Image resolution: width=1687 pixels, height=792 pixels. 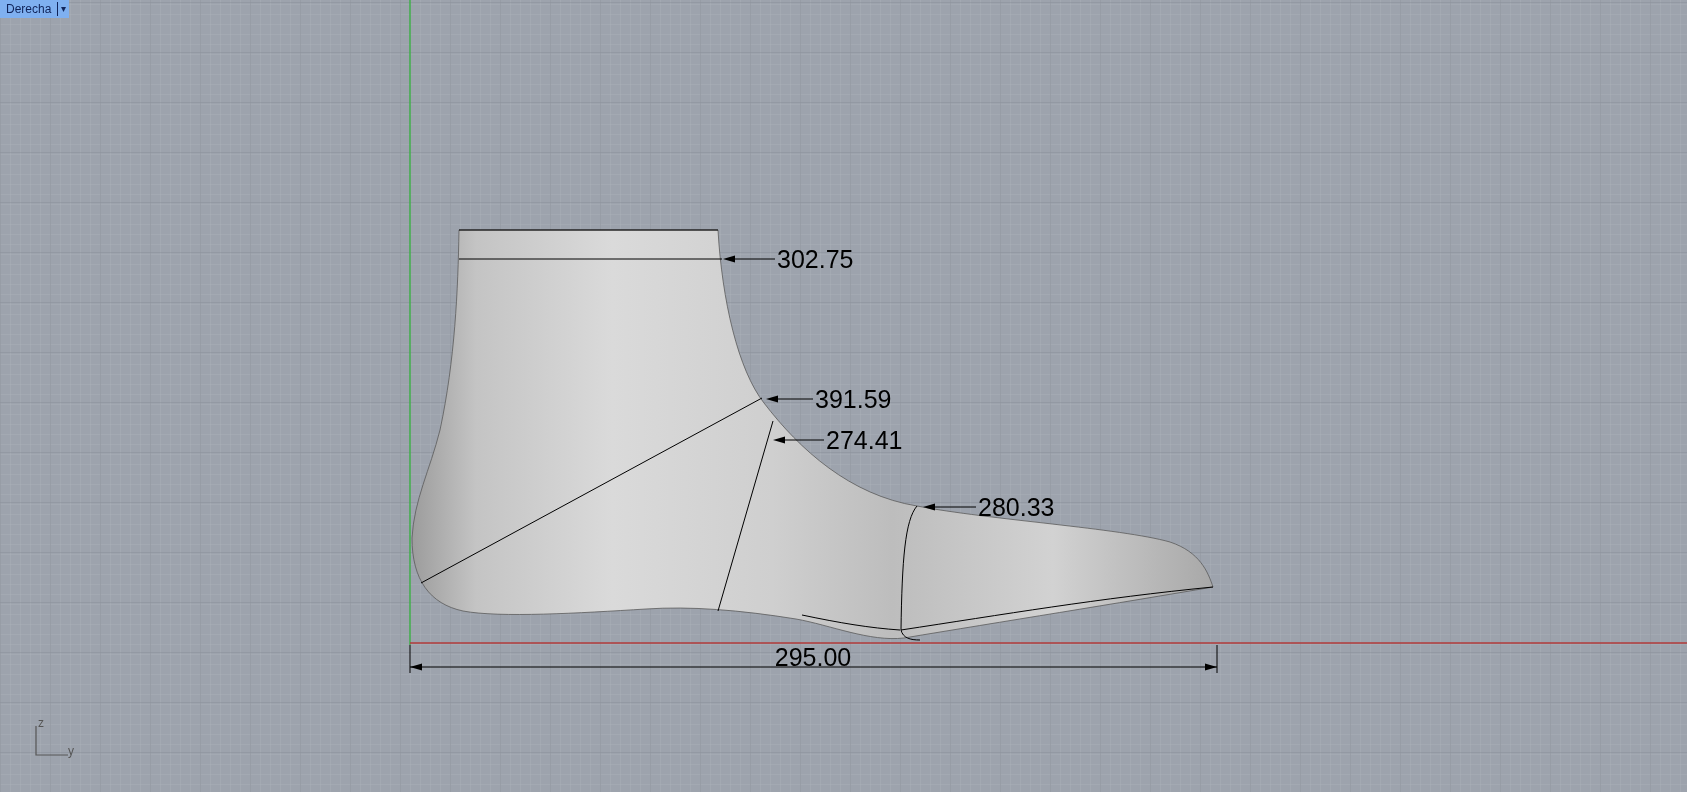 I want to click on axis-icon, so click(x=52, y=740).